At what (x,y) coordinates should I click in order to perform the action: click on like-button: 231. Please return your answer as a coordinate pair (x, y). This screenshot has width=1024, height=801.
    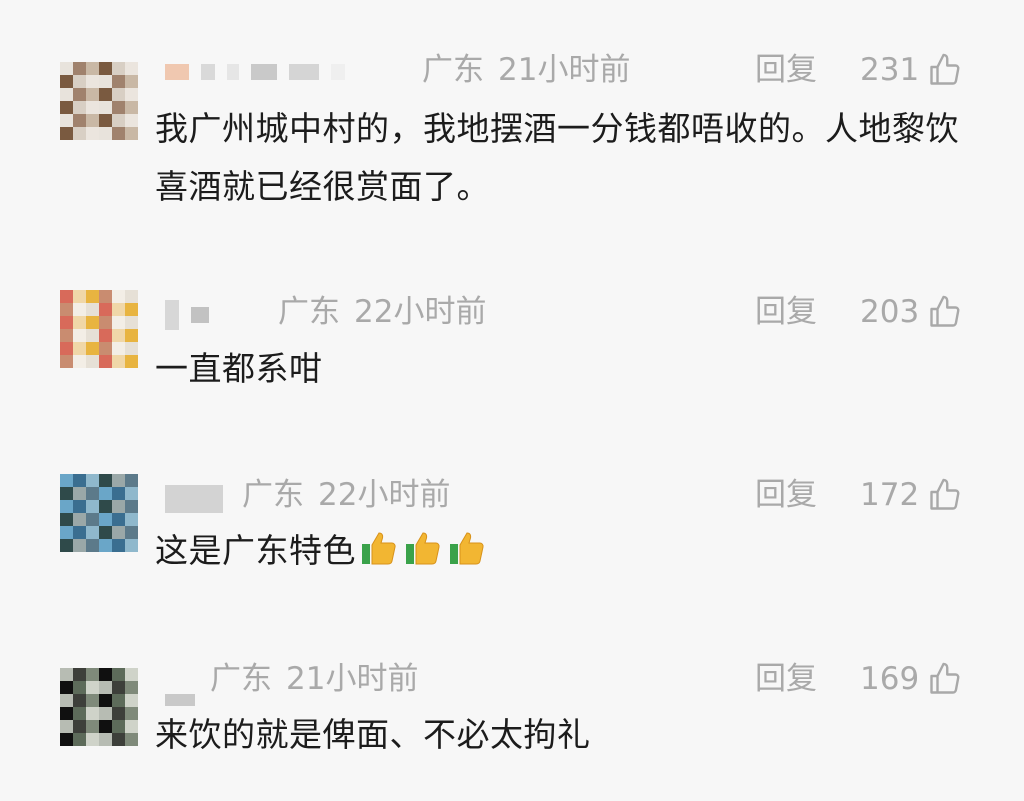
    Looking at the image, I should click on (911, 70).